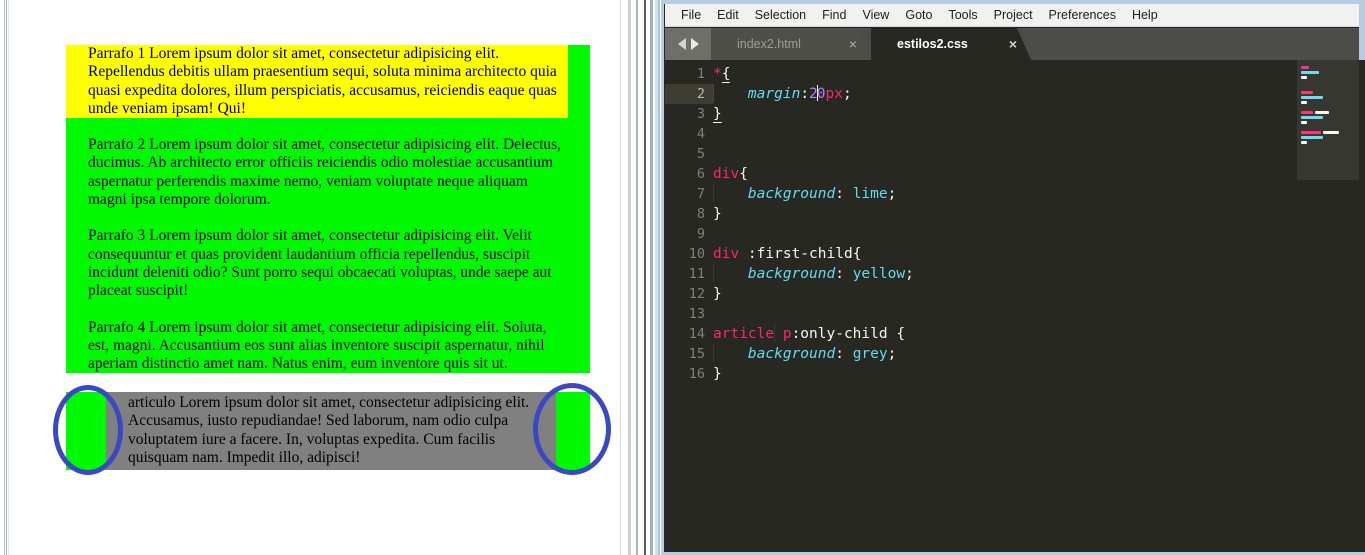 Image resolution: width=1365 pixels, height=555 pixels. Describe the element at coordinates (1003, 74) in the screenshot. I see `code-line: *{` at that location.